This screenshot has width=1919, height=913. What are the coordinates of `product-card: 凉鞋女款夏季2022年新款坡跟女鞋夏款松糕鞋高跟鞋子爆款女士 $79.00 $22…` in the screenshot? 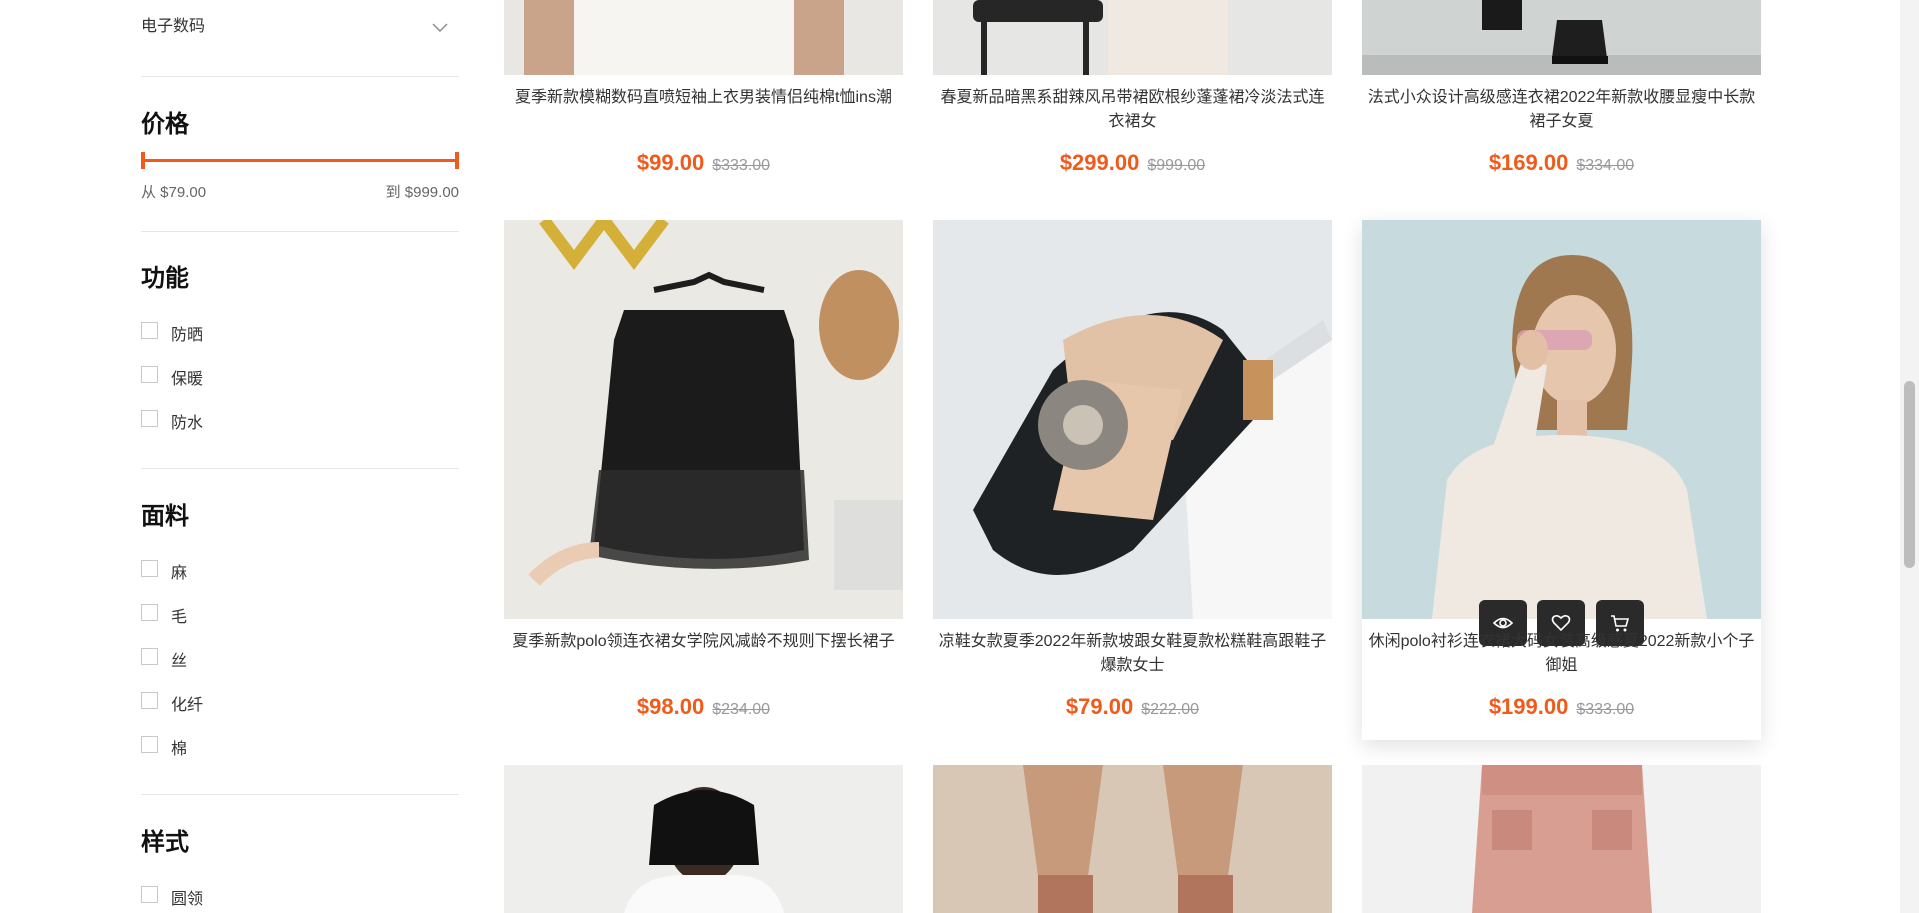 It's located at (1132, 480).